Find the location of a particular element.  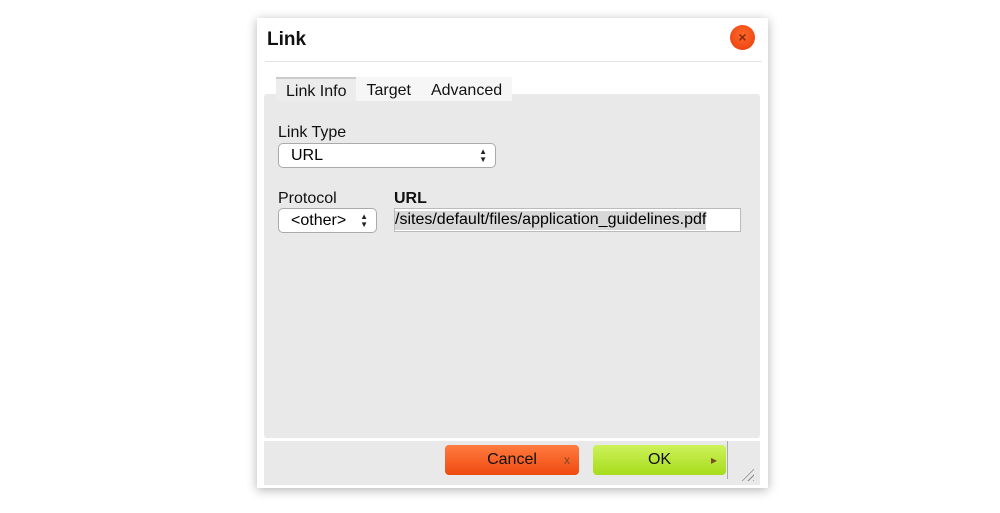

cancel-button: Cancel x is located at coordinates (512, 460).